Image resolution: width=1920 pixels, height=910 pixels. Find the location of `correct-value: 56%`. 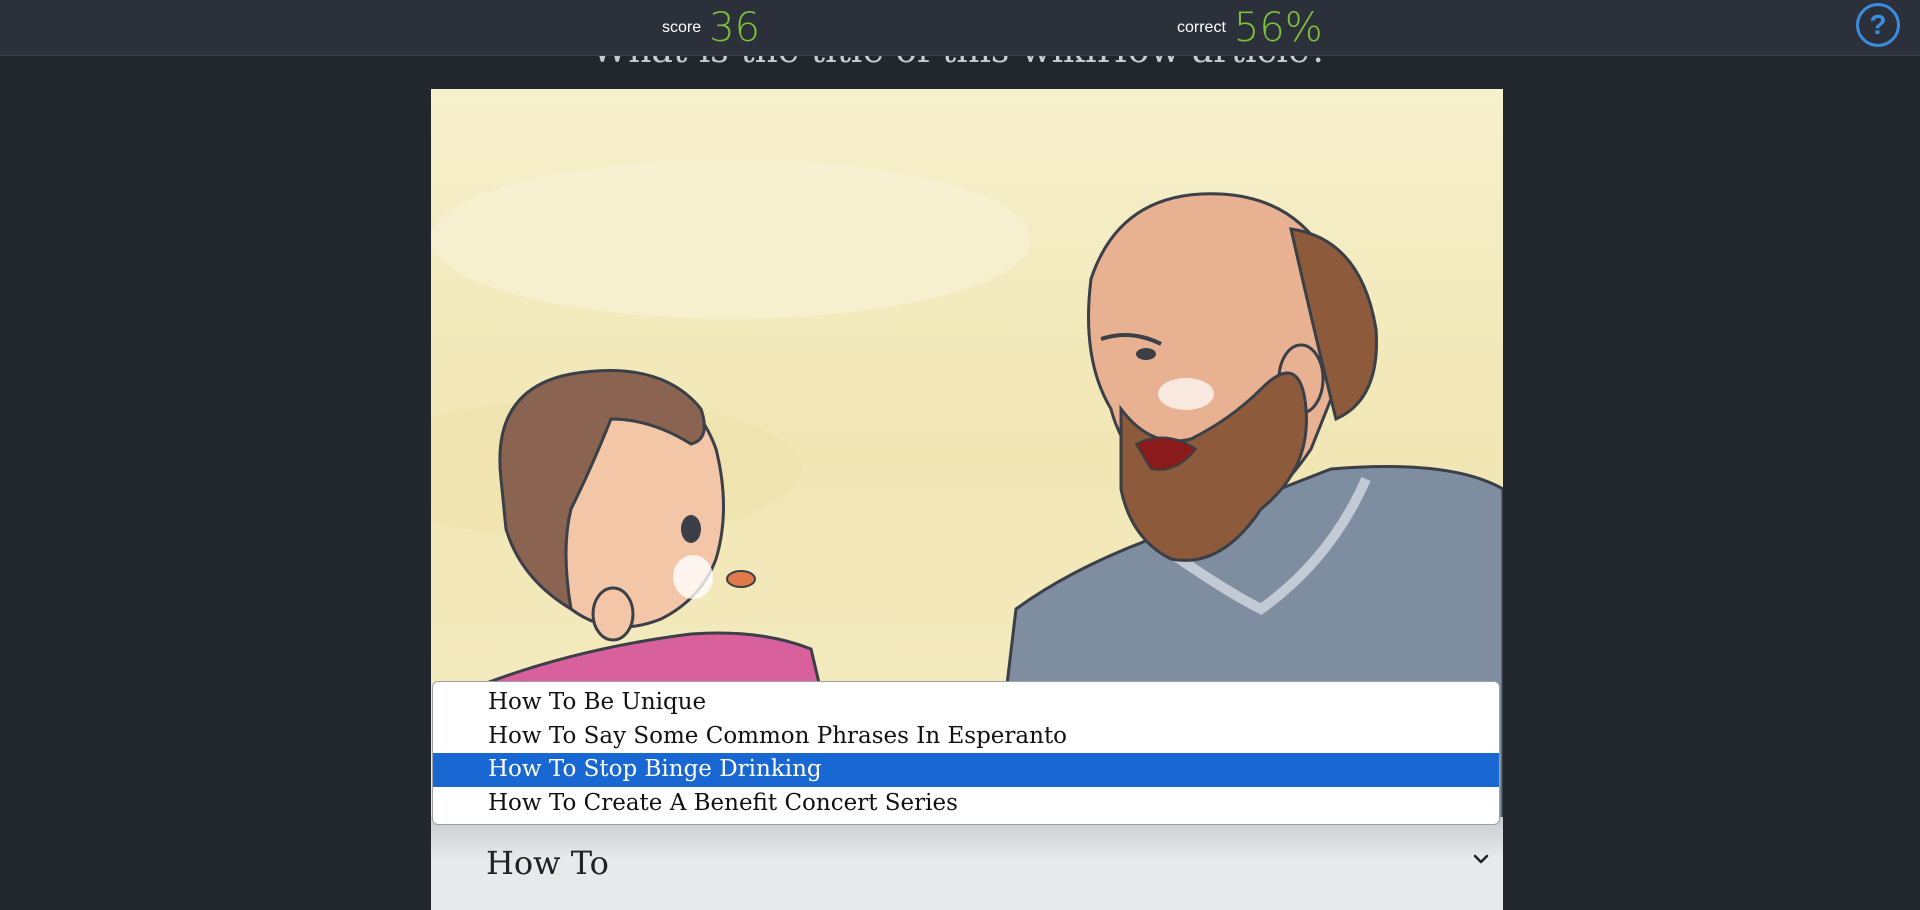

correct-value: 56% is located at coordinates (1278, 27).